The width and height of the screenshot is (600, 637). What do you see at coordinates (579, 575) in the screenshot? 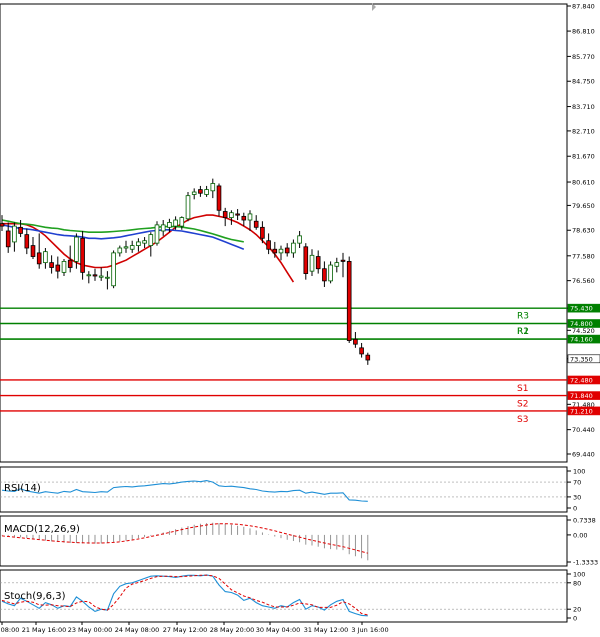
I see `stoch-pane-tick-label: 100` at bounding box center [579, 575].